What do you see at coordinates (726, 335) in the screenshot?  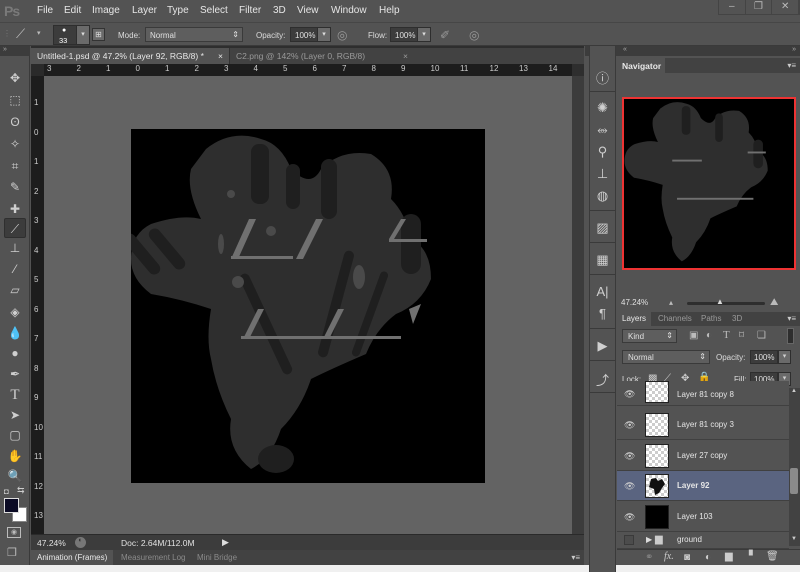 I see `filter-type-icon: T` at bounding box center [726, 335].